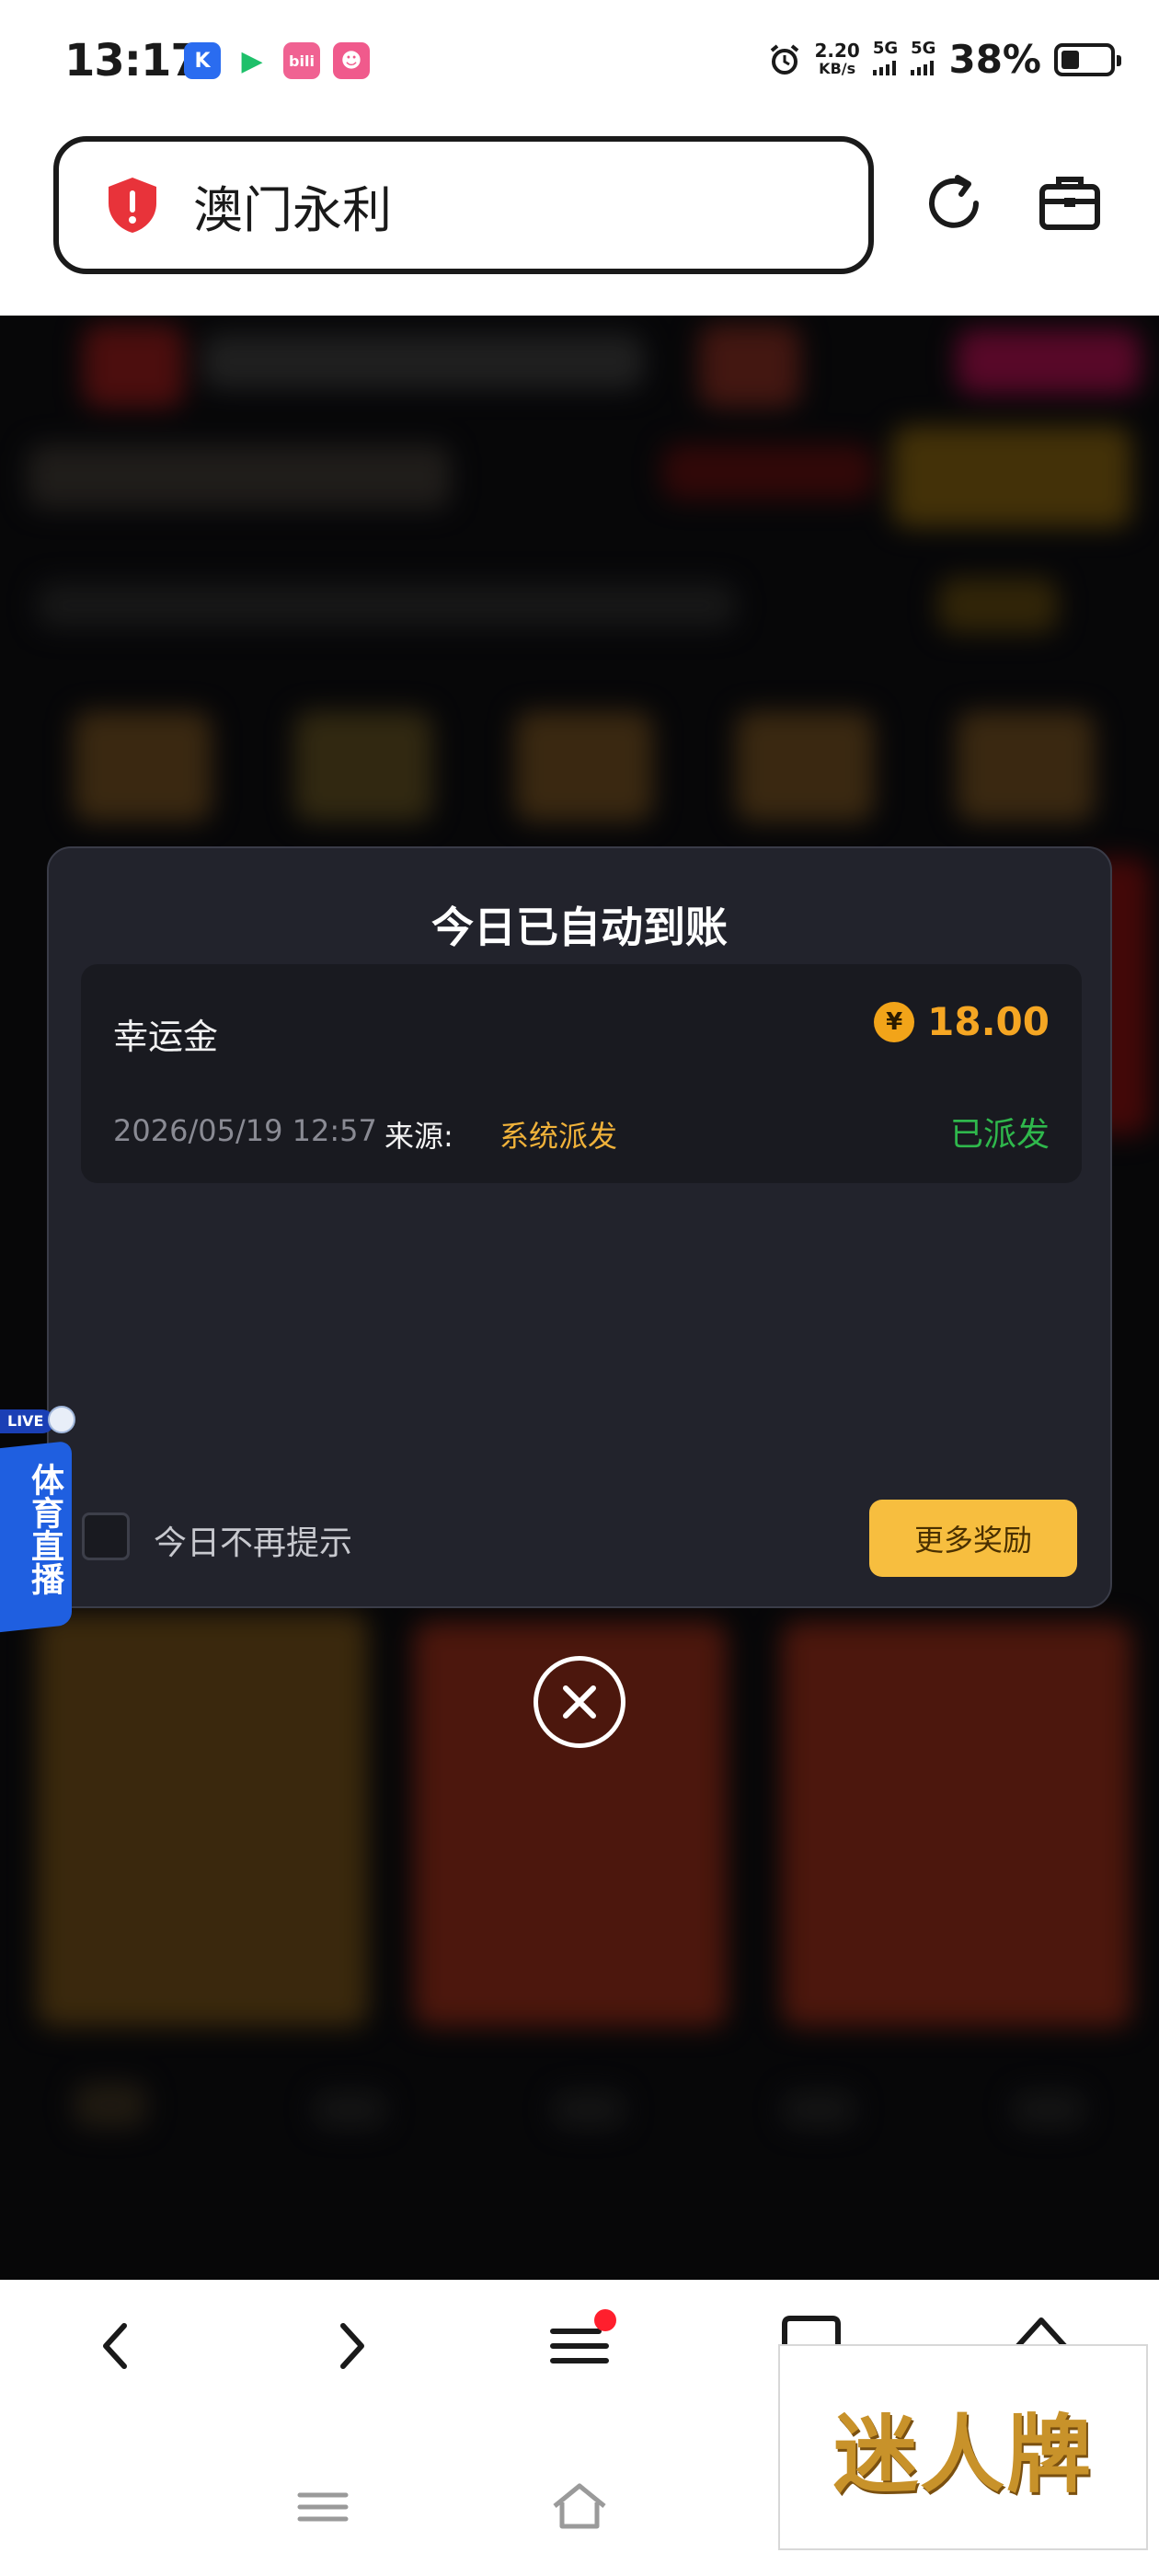  What do you see at coordinates (27, 1421) in the screenshot?
I see `live-tag: LIVE` at bounding box center [27, 1421].